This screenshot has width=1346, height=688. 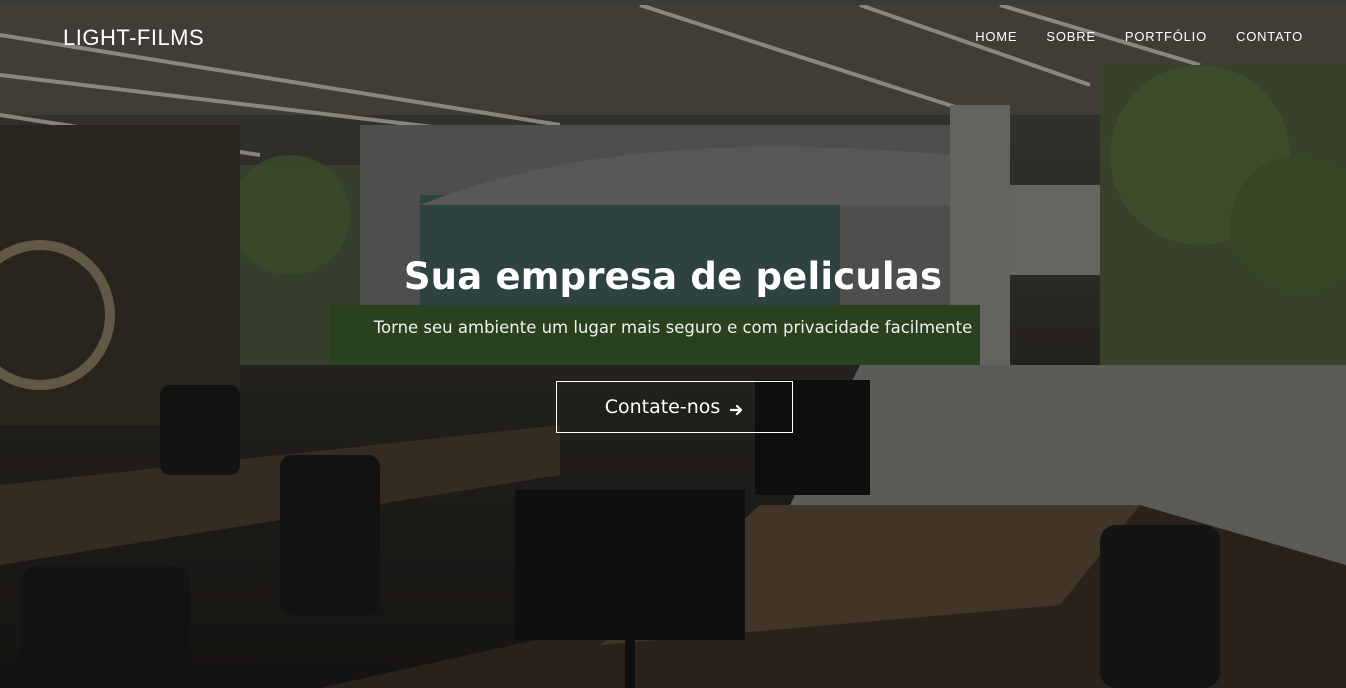 What do you see at coordinates (133, 38) in the screenshot?
I see `brand-logo-link: LIGHT-FILMS` at bounding box center [133, 38].